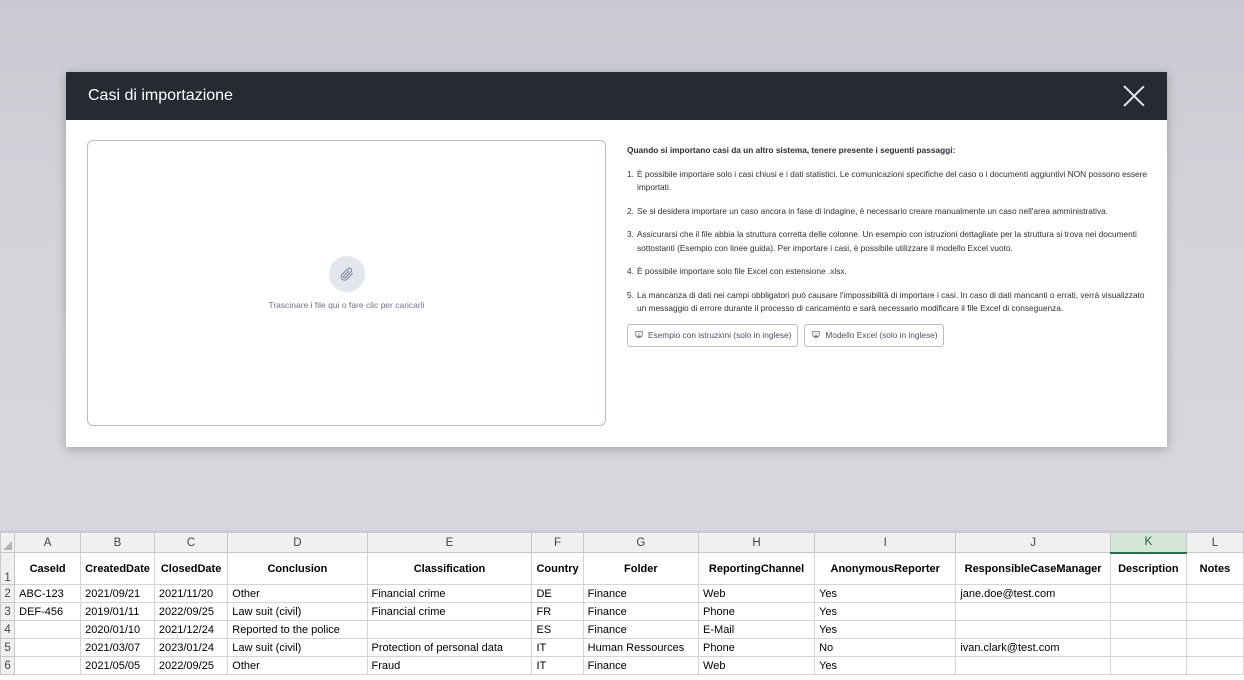 Image resolution: width=1244 pixels, height=680 pixels. I want to click on column-header-l: L, so click(1214, 542).